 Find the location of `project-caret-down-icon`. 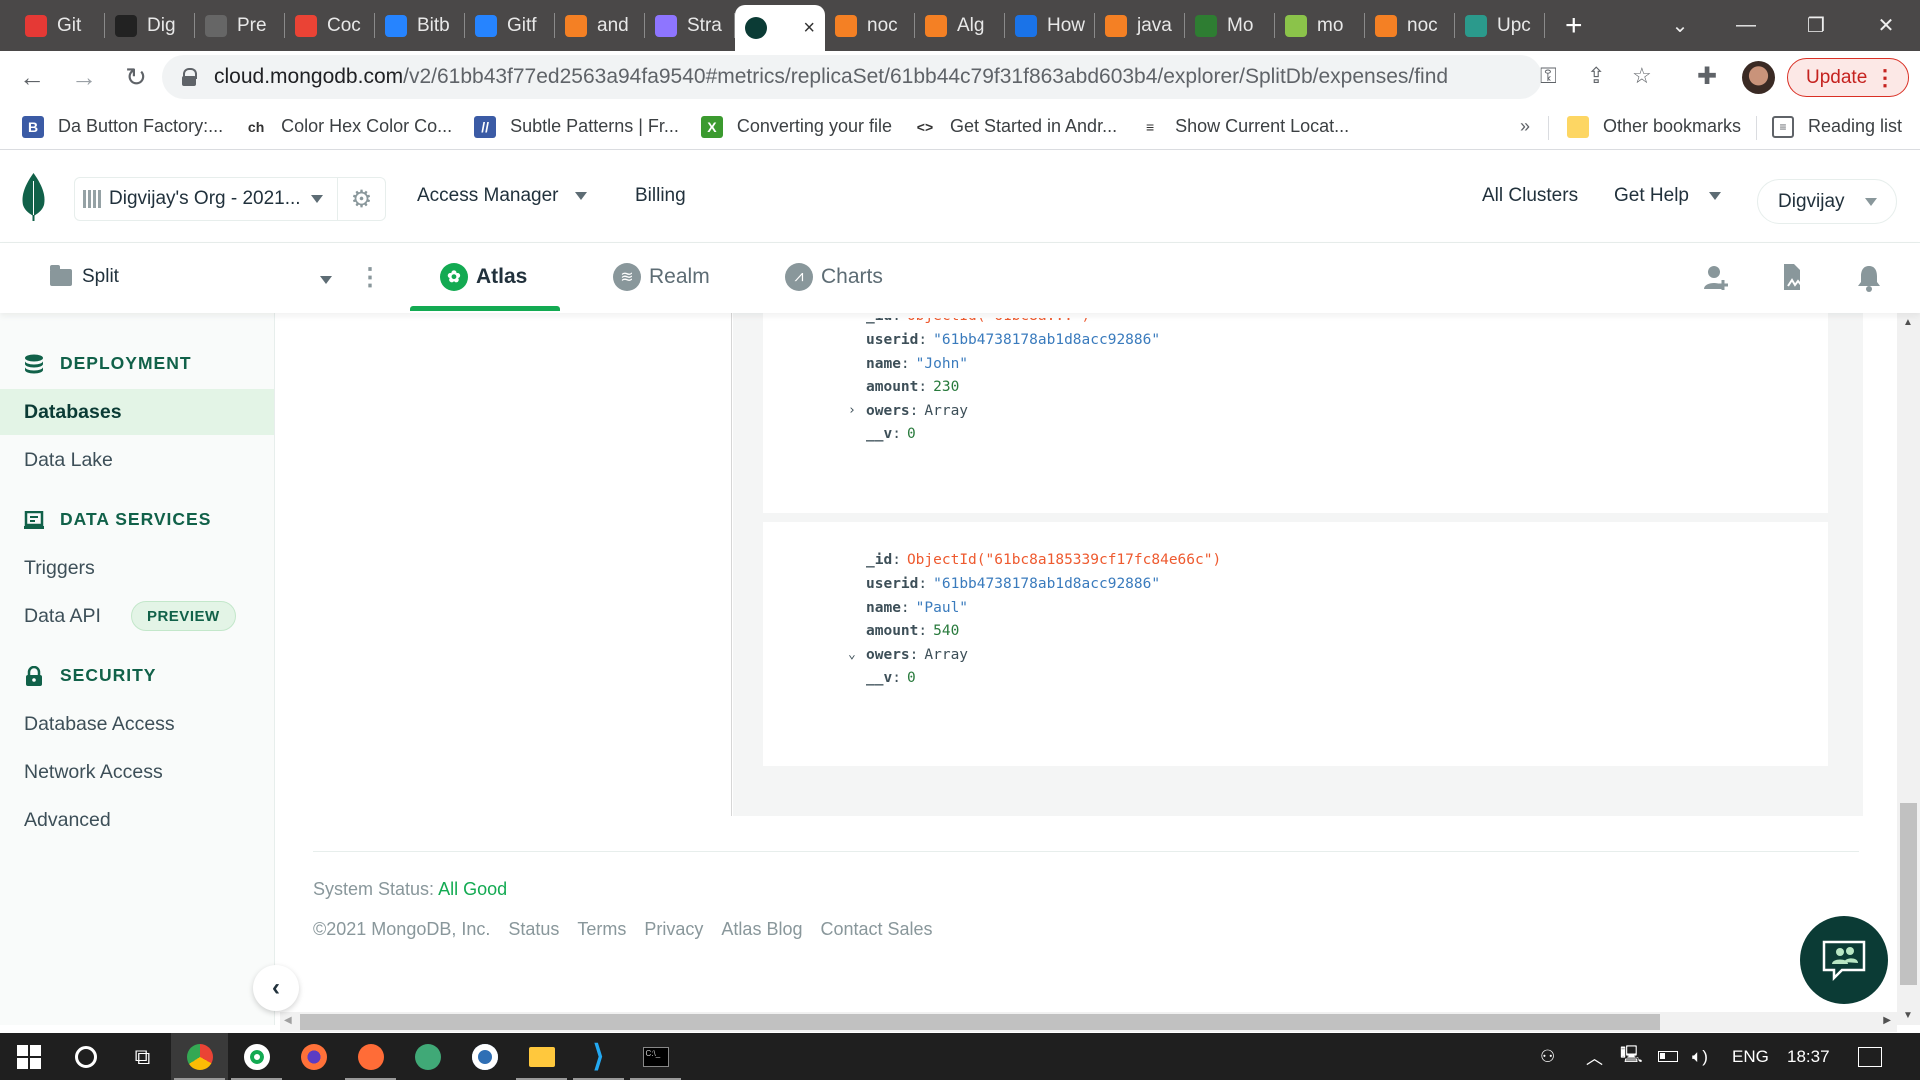

project-caret-down-icon is located at coordinates (326, 280).